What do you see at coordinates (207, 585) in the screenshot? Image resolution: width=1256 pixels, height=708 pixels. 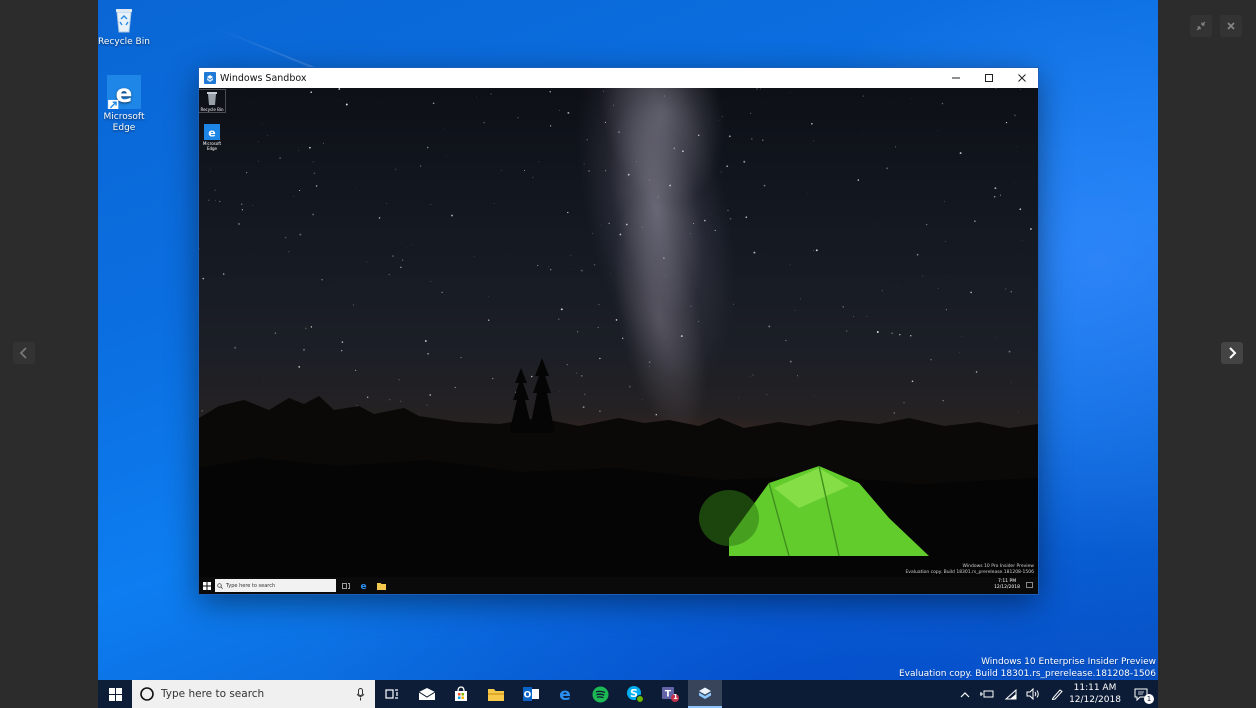 I see `start-icon` at bounding box center [207, 585].